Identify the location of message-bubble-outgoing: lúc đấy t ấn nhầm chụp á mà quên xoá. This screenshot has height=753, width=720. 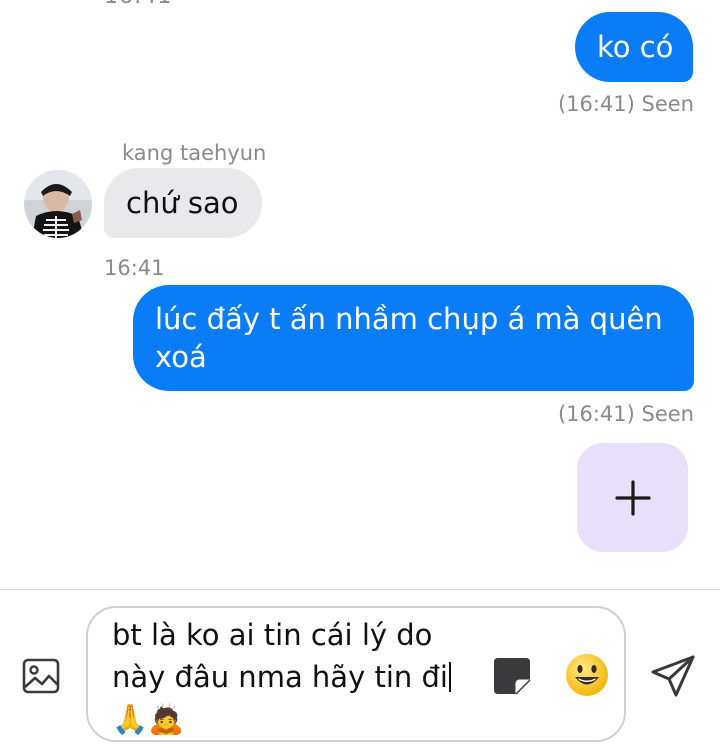
(413, 338).